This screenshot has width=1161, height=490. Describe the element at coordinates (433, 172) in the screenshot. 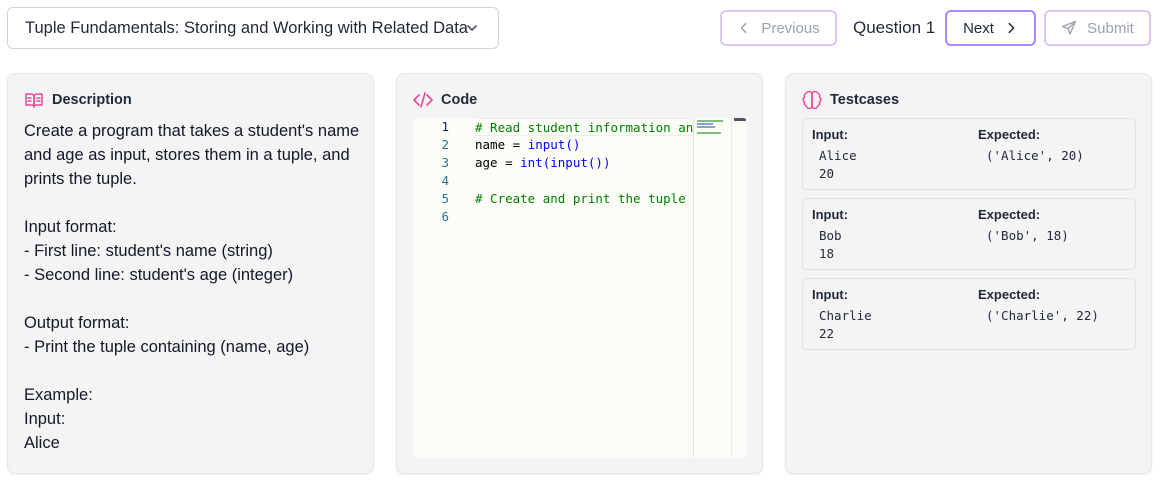

I see `line-number-gutter: 1 2 3 4 5 6` at that location.